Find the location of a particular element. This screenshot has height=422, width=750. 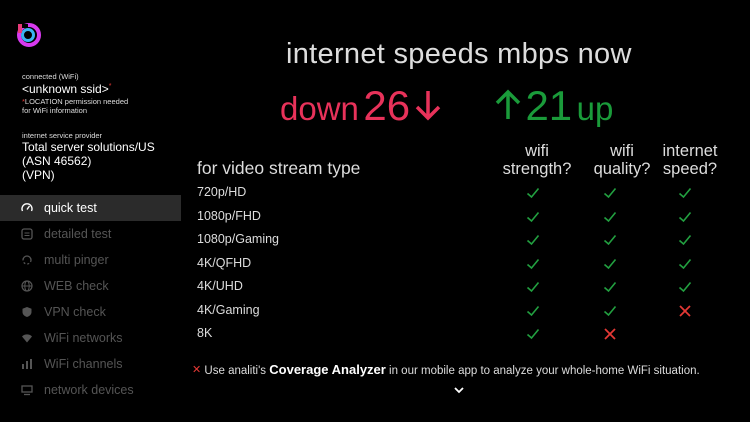

table-row-label: 1080p/Gaming is located at coordinates (238, 239).